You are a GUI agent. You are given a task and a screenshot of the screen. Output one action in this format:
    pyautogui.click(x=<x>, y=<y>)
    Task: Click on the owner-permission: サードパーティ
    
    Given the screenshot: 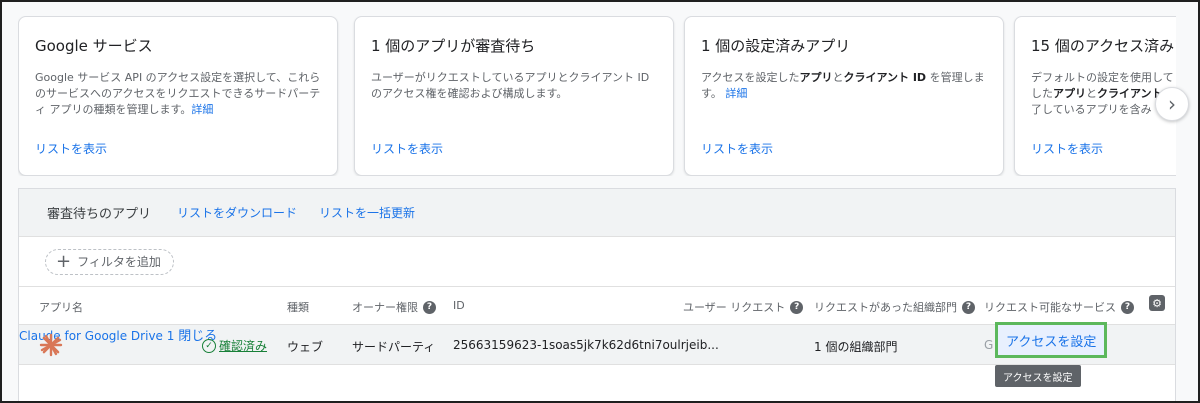 What is the action you would take?
    pyautogui.click(x=394, y=347)
    